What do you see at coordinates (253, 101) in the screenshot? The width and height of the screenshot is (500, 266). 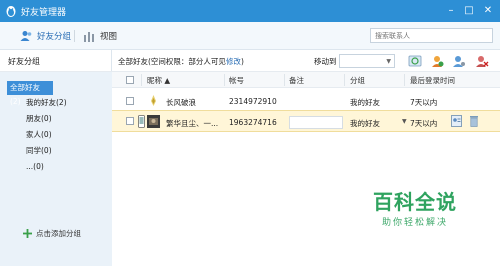 I see `friend-account: 2314972910` at bounding box center [253, 101].